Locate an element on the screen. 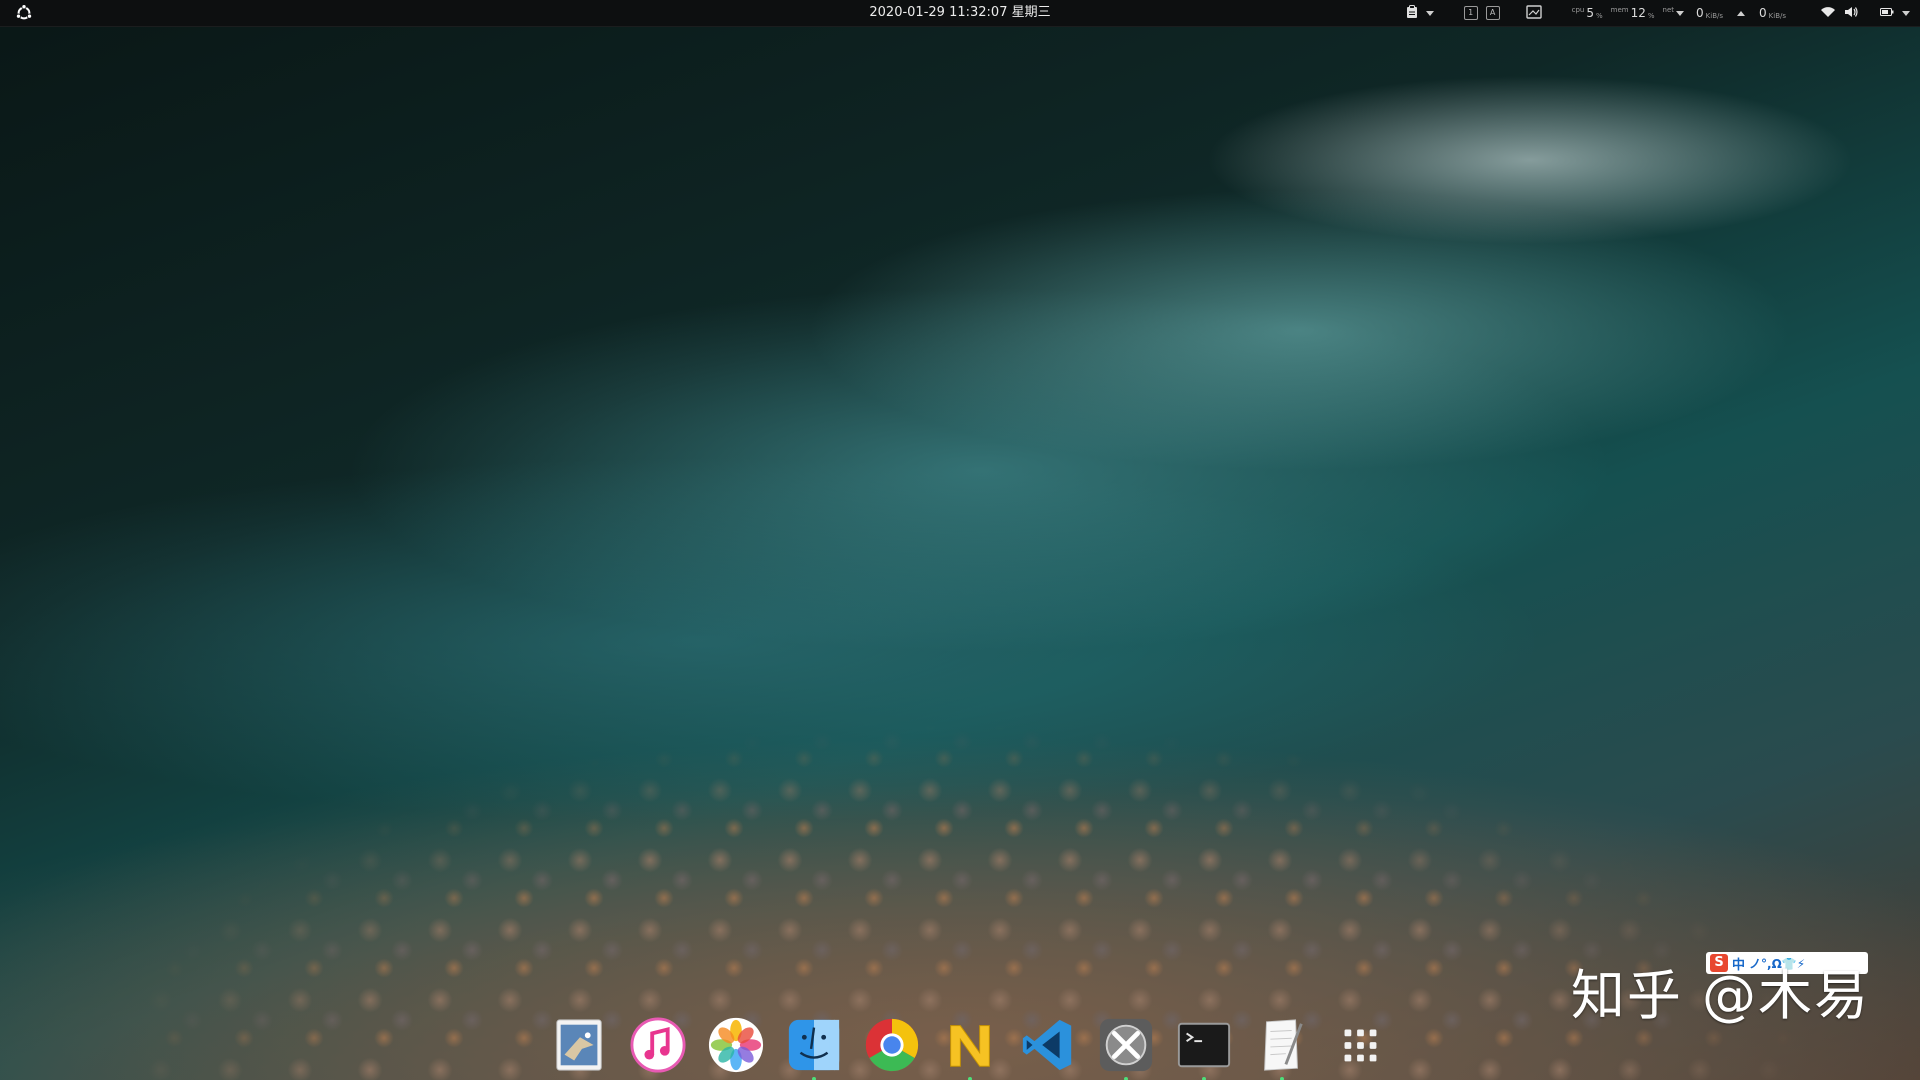 Image resolution: width=1920 pixels, height=1080 pixels. mem-unit: % is located at coordinates (1651, 16).